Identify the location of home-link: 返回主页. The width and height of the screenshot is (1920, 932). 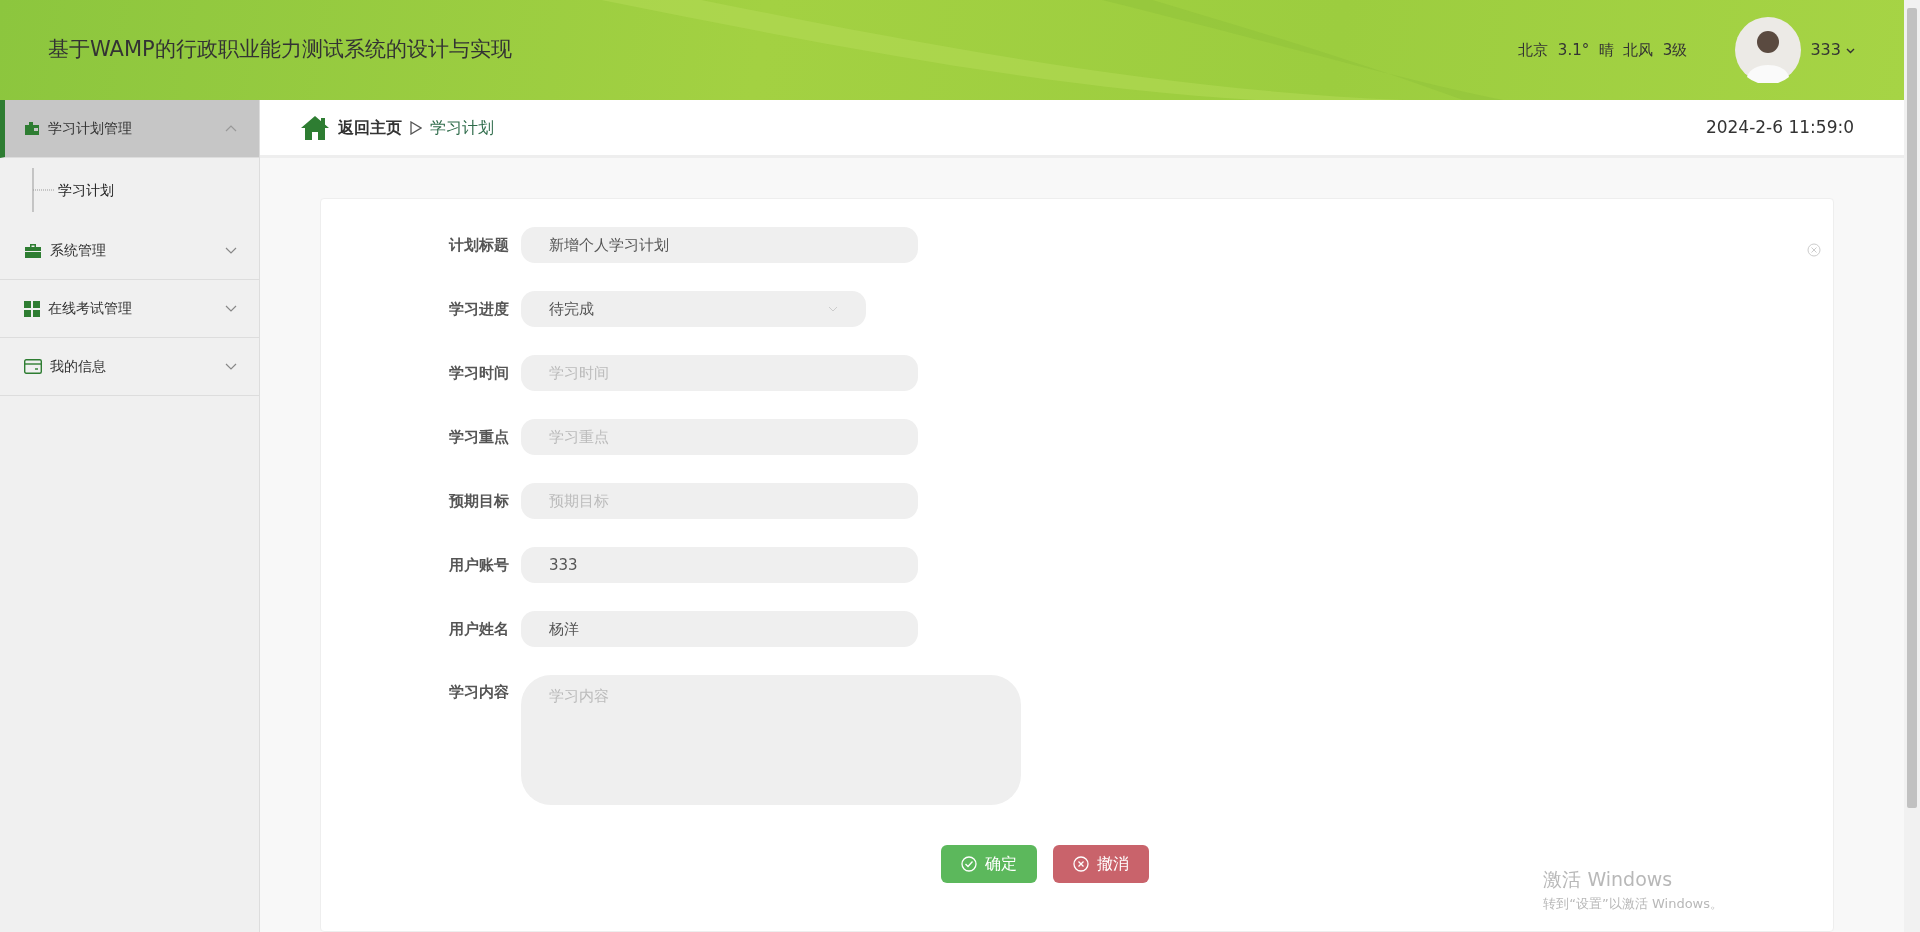
(370, 127).